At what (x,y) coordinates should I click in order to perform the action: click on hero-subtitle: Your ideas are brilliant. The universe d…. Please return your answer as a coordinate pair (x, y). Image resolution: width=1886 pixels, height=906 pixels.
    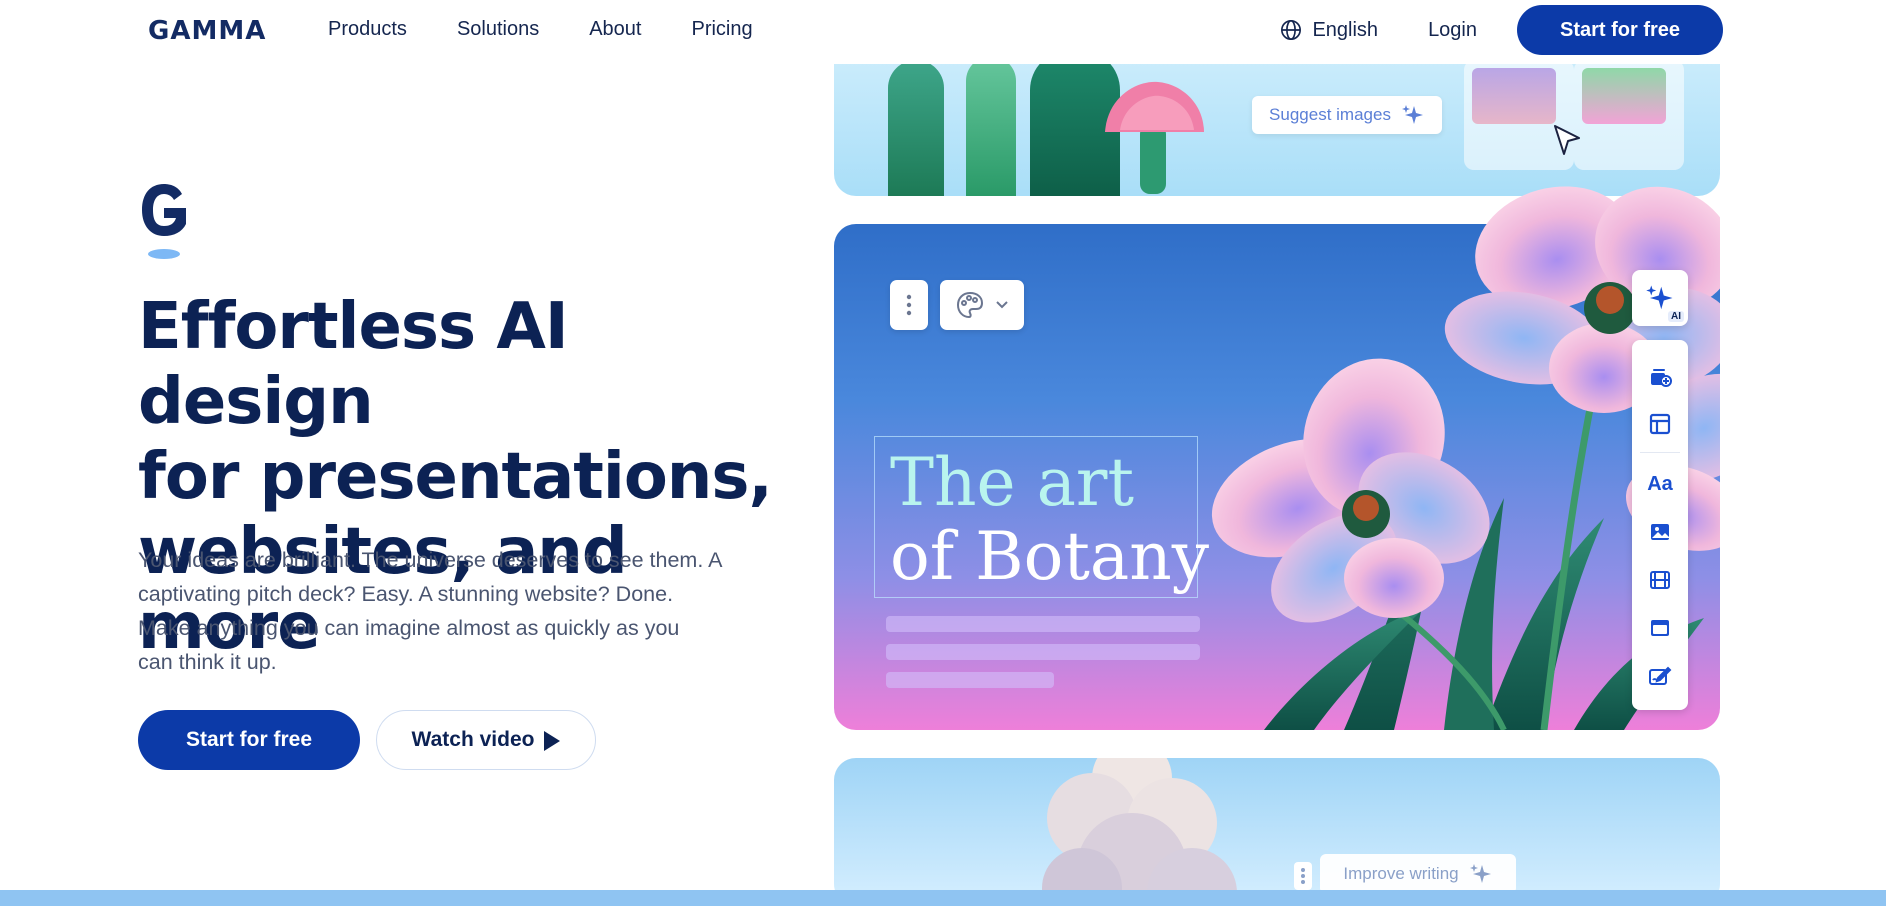
    Looking at the image, I should click on (463, 611).